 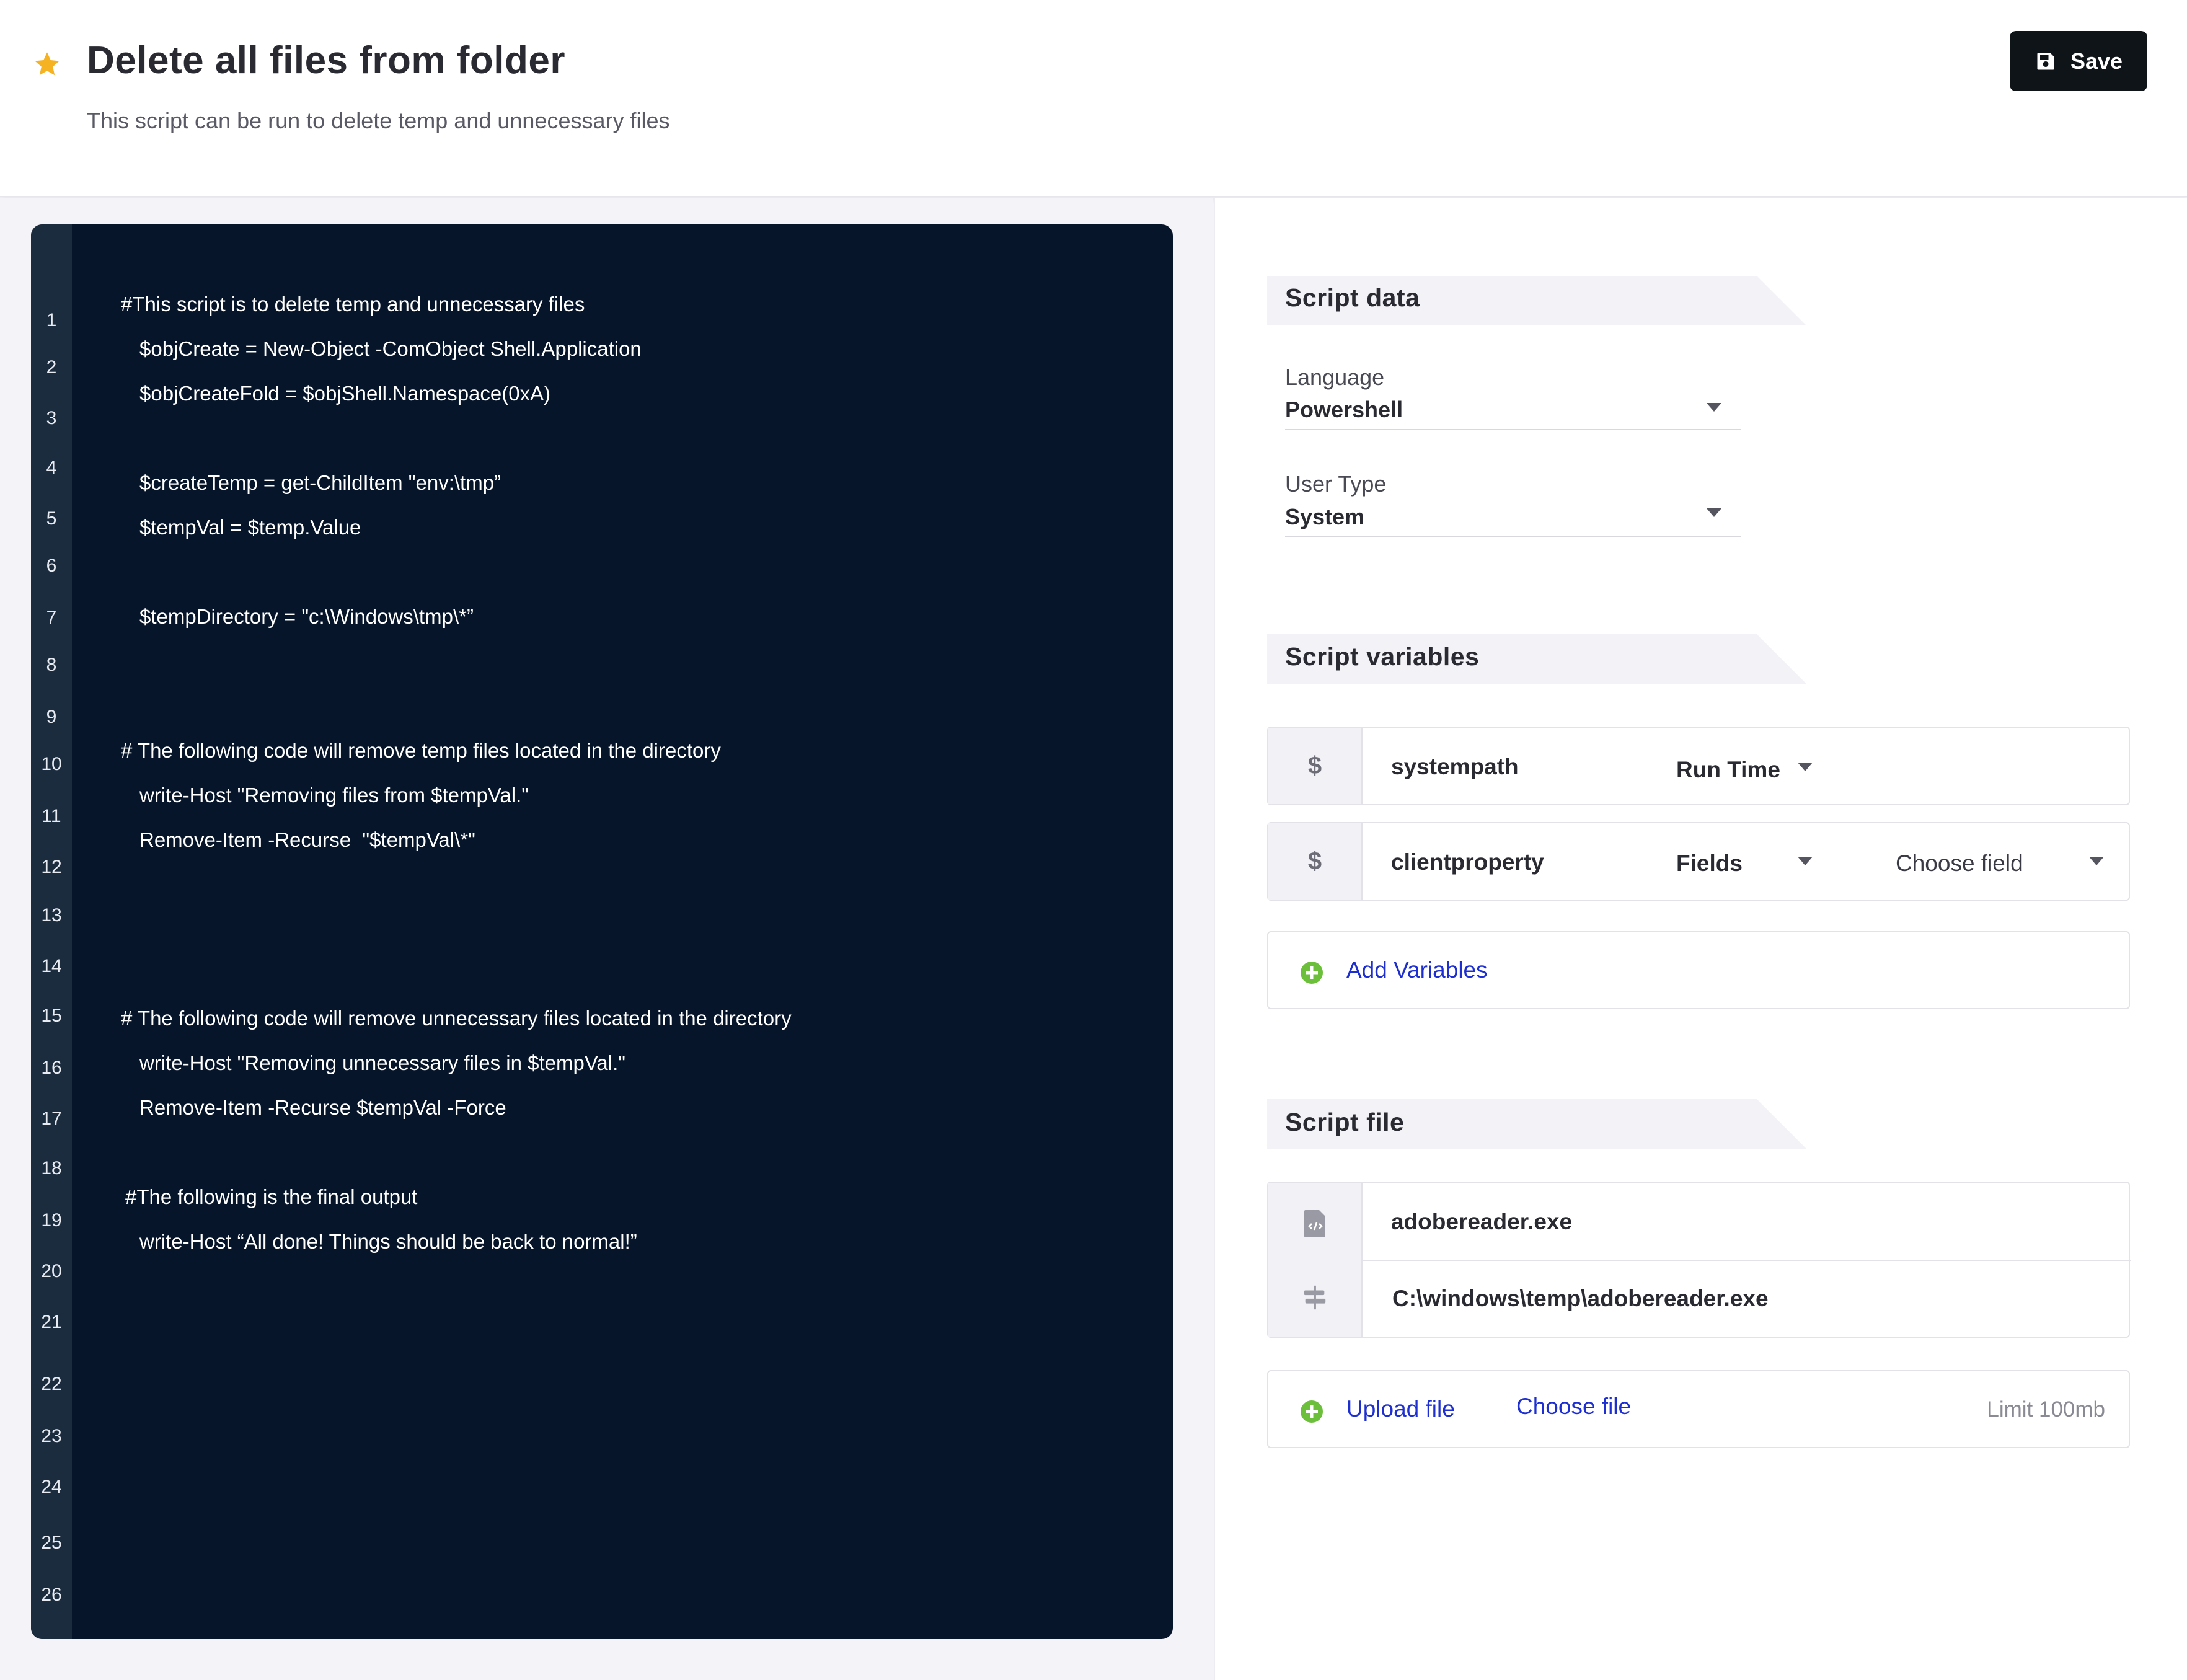 What do you see at coordinates (52, 916) in the screenshot?
I see `line-number: 13` at bounding box center [52, 916].